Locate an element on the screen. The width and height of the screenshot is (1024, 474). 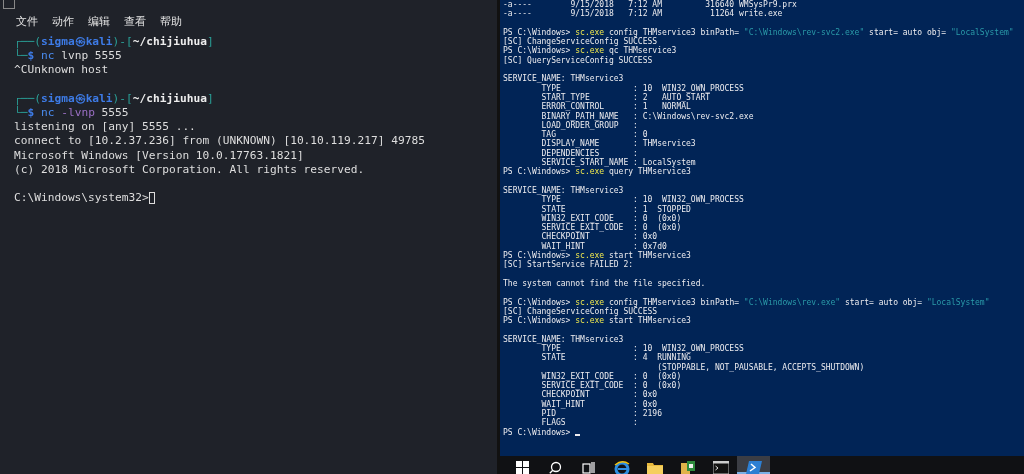
terminal-line: PS C:\Windows> sc.exe config THMservice3 binPath= "C:\Windows\rev-svc2.exe" start= auto obj= "LocalSystem" is located at coordinates (758, 32).